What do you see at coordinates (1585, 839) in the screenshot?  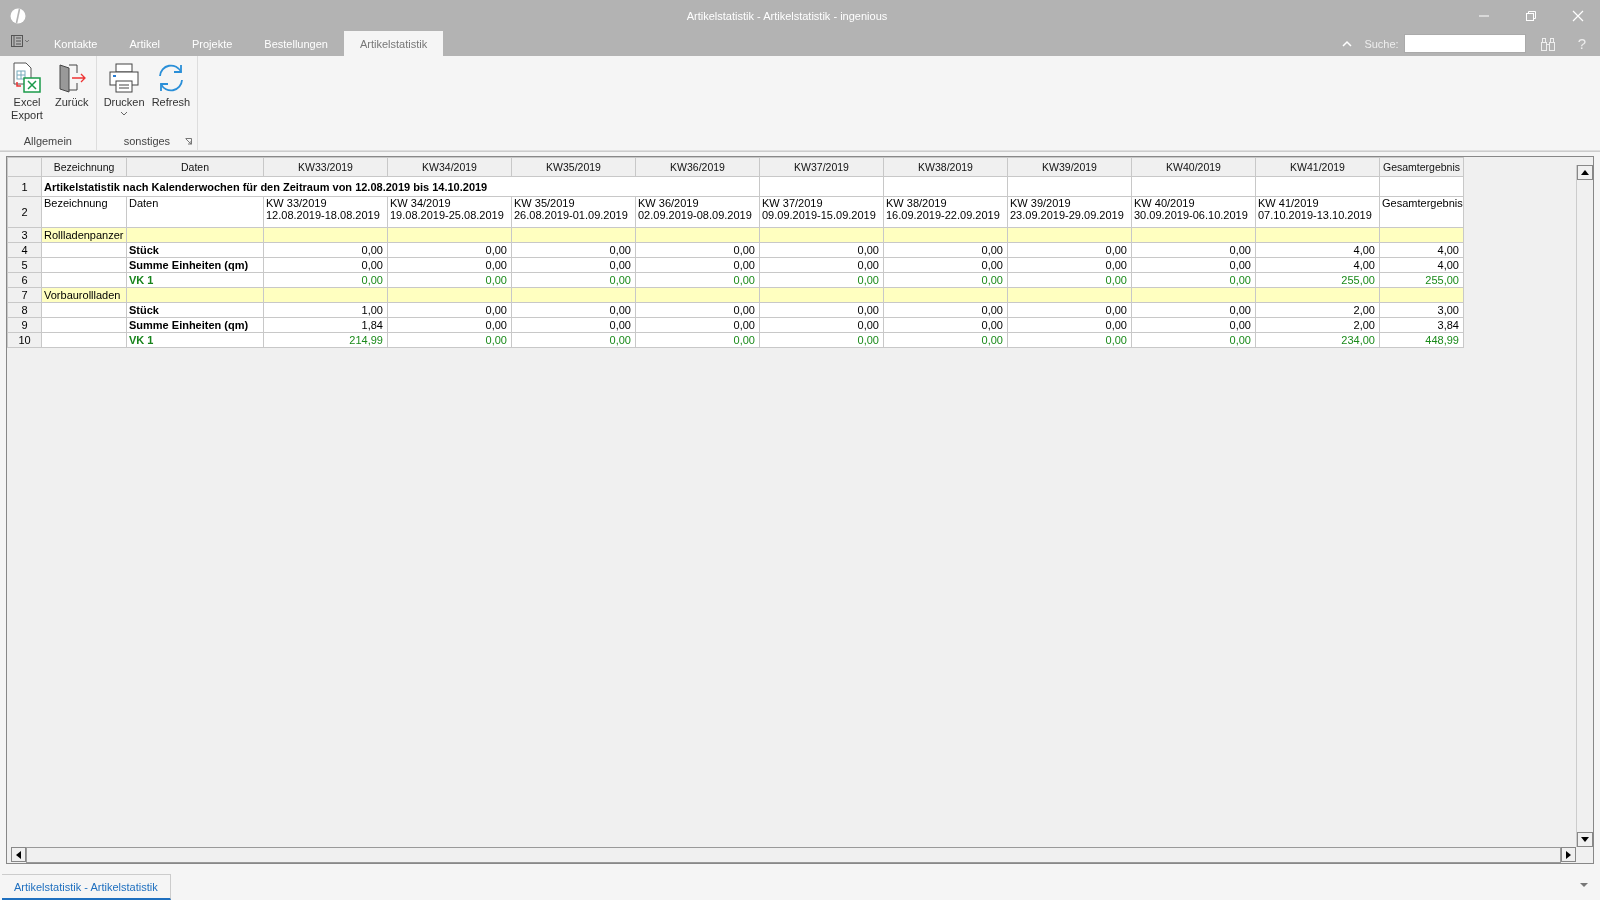 I see `scroll-down-button` at bounding box center [1585, 839].